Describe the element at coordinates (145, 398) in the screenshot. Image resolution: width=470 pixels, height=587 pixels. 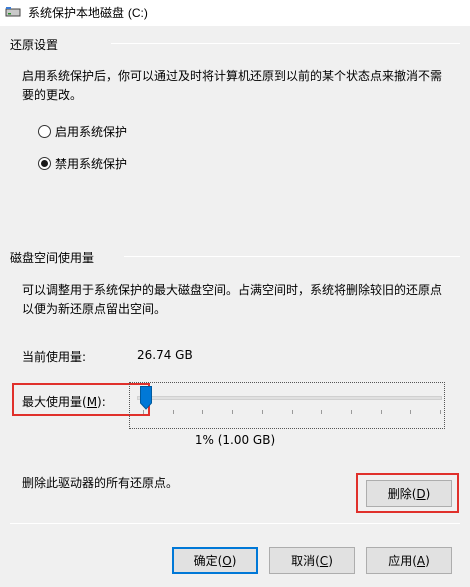
I see `max-usage-slider-thumb` at that location.